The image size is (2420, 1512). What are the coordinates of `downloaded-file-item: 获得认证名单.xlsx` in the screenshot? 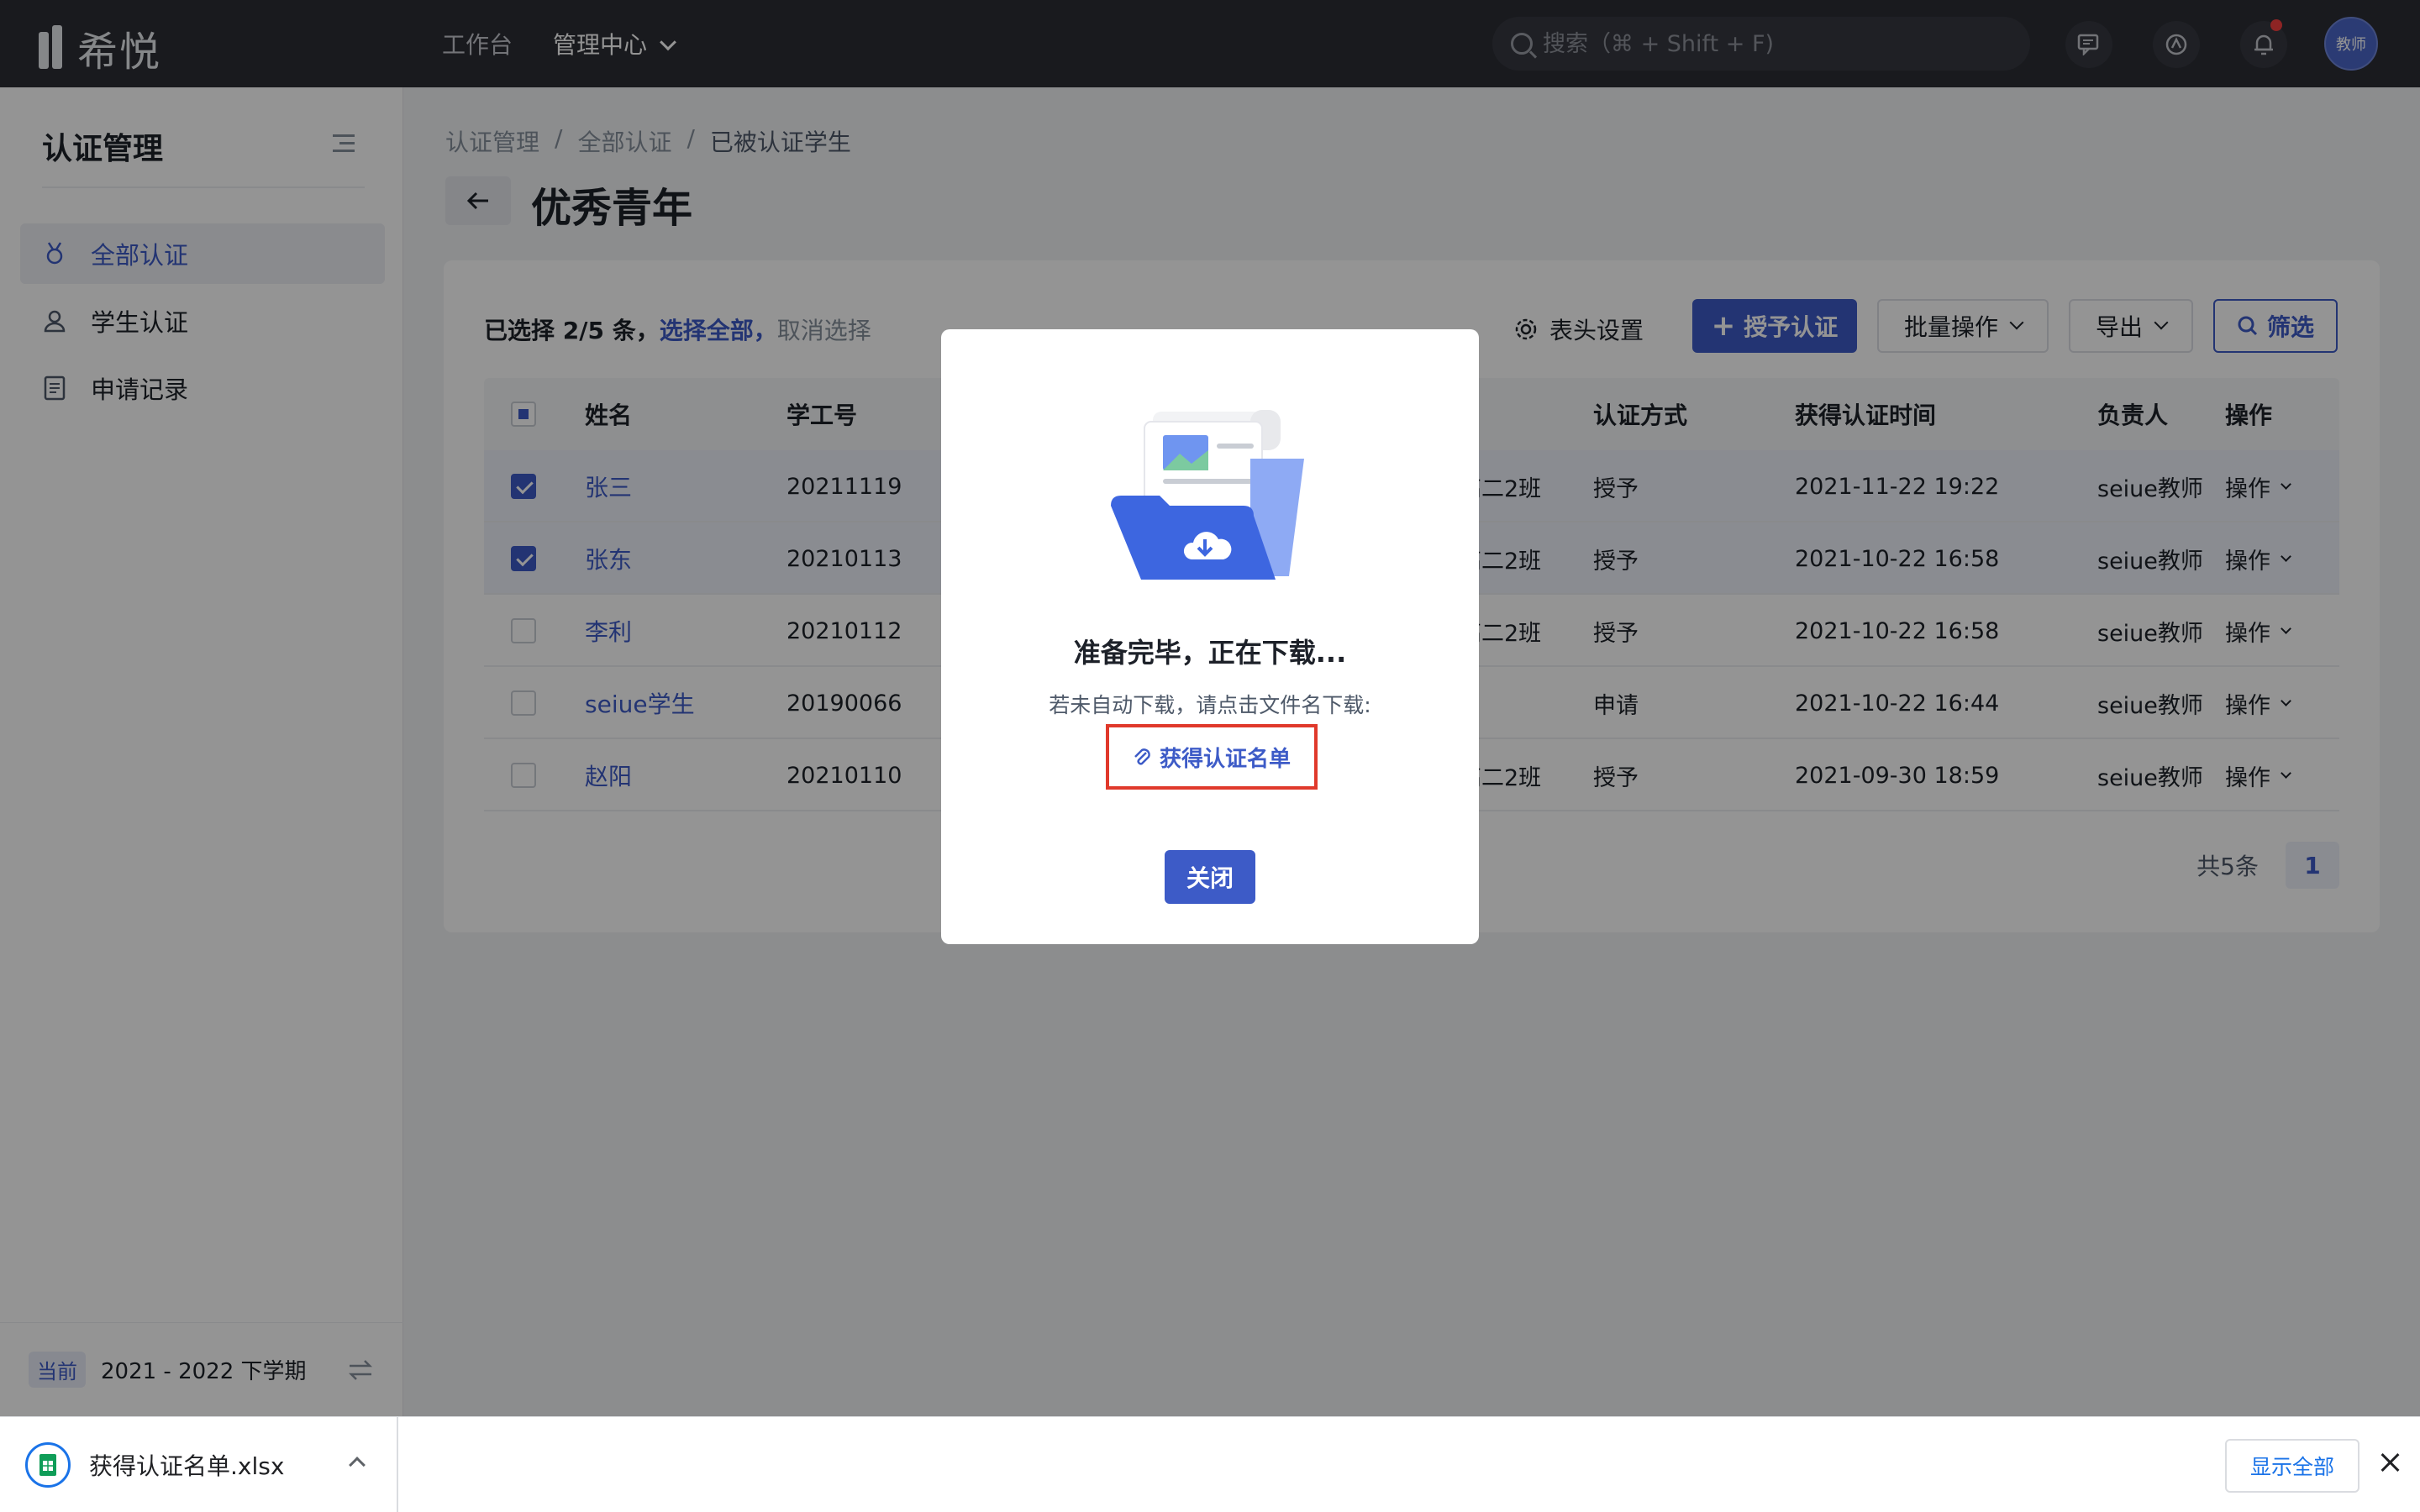 It's located at (199, 1464).